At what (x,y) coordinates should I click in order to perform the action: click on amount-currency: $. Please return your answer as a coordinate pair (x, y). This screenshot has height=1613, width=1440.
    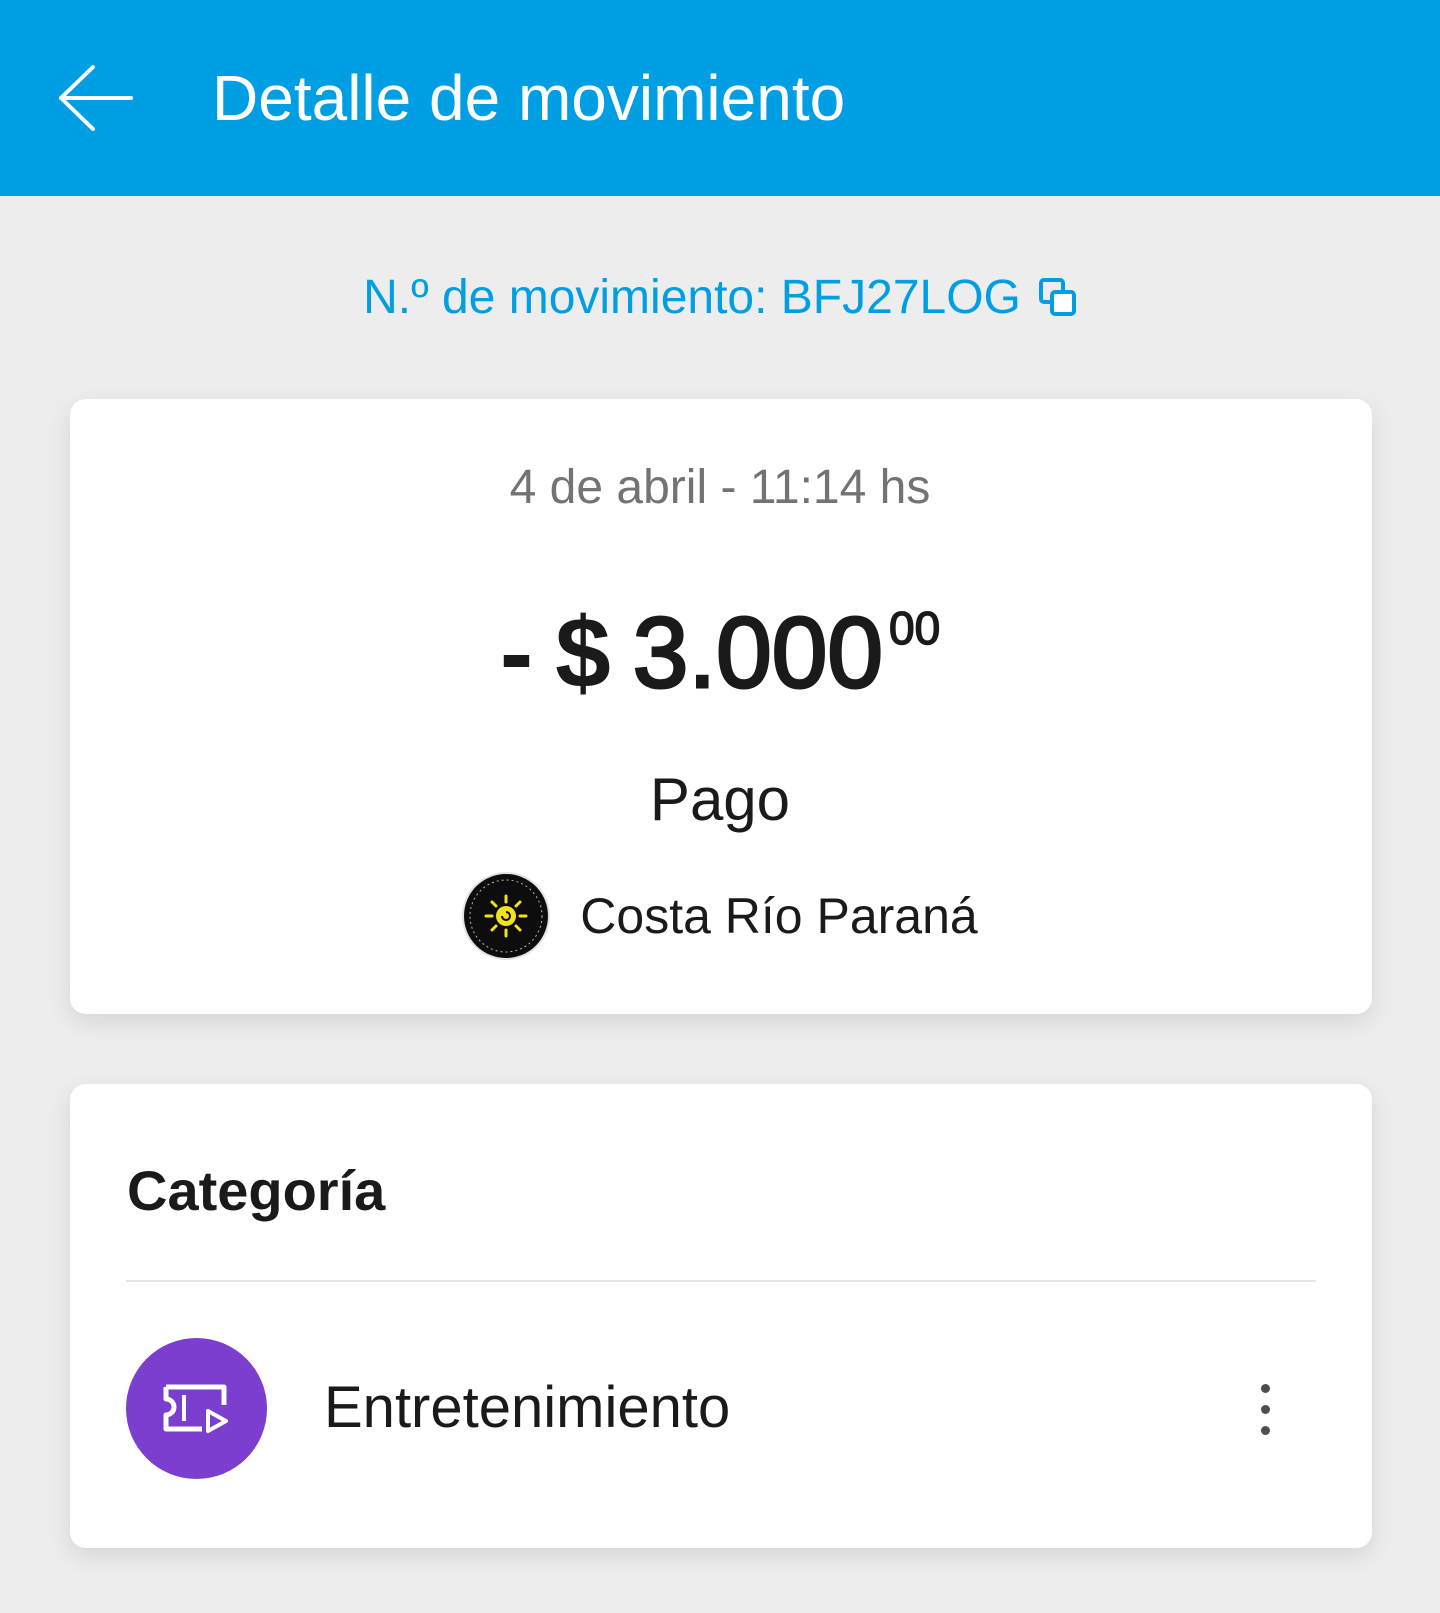
    Looking at the image, I should click on (583, 653).